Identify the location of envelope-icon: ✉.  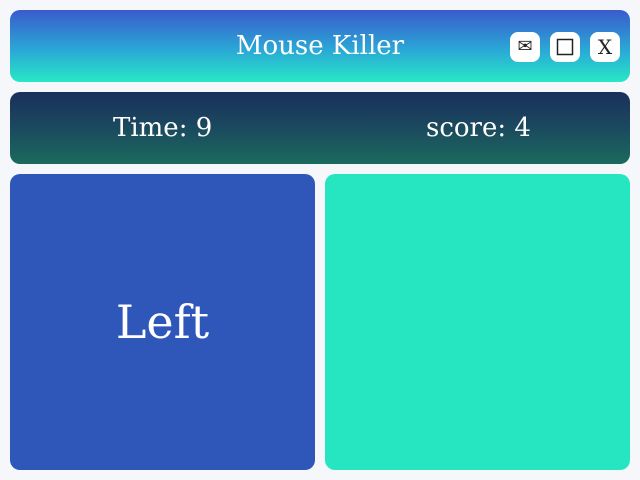
(525, 46).